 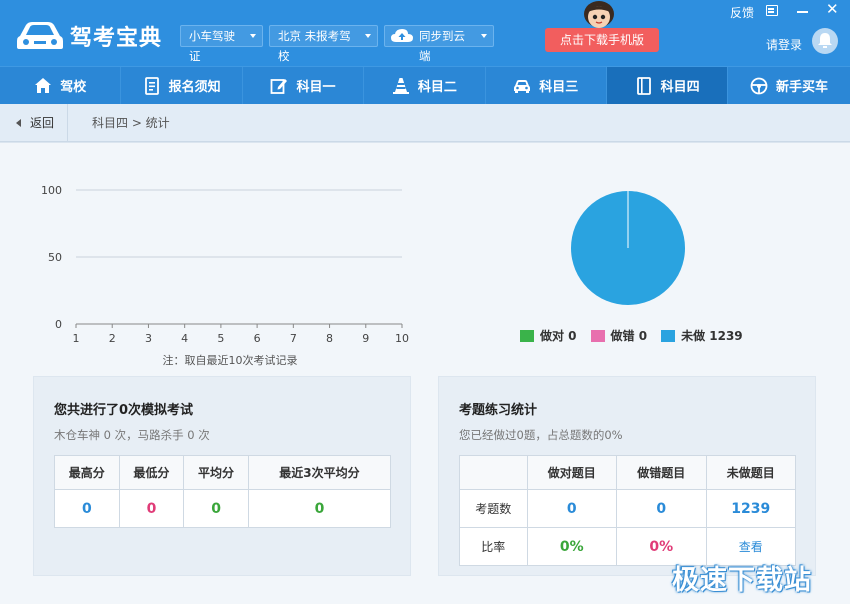 I want to click on legend-swatch-wrong, so click(x=597, y=335).